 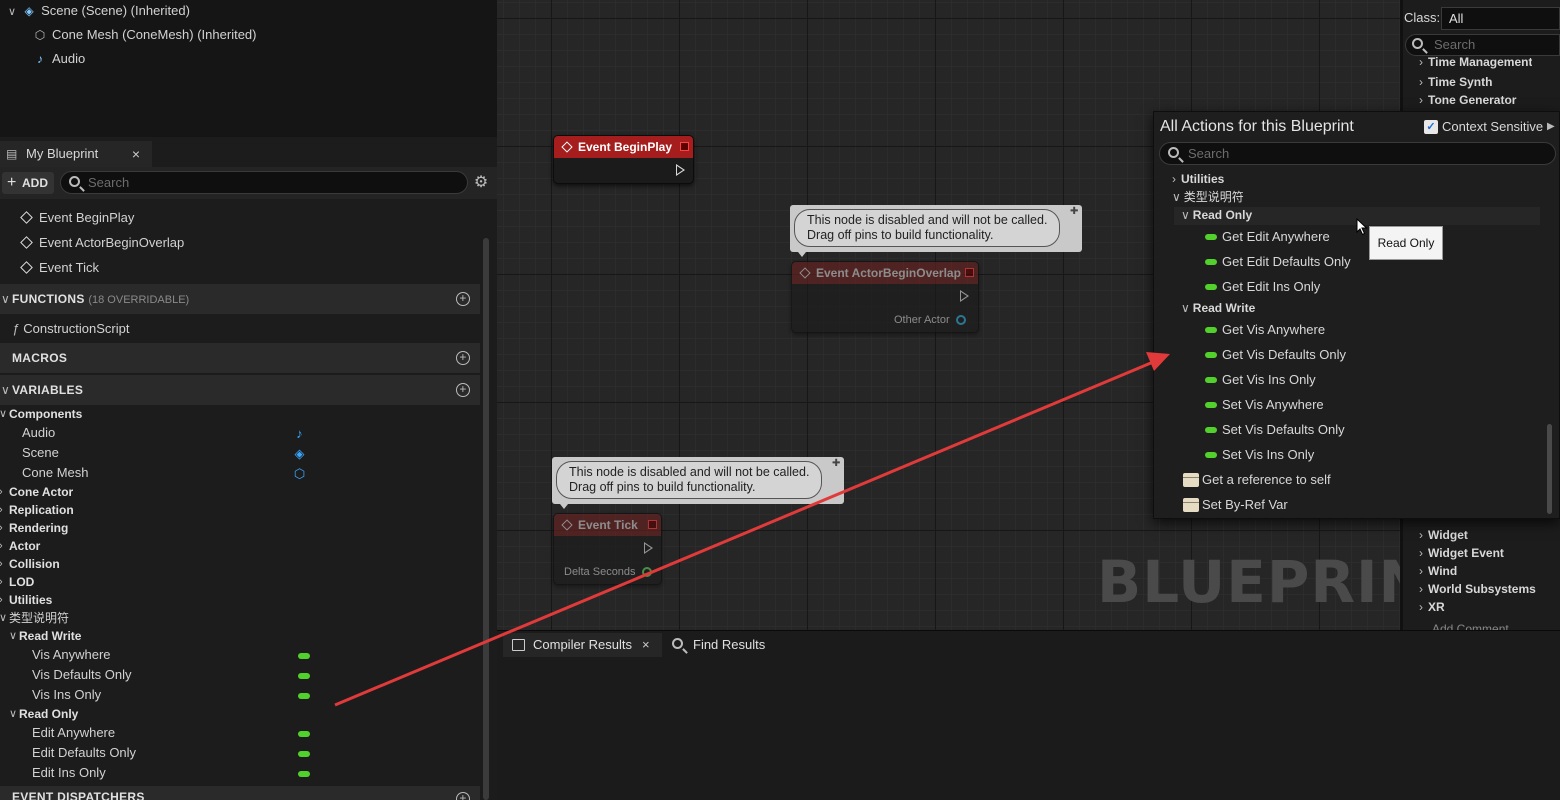 What do you see at coordinates (70, 329) in the screenshot?
I see `function-item-construction-script: ƒ ConstructionScript` at bounding box center [70, 329].